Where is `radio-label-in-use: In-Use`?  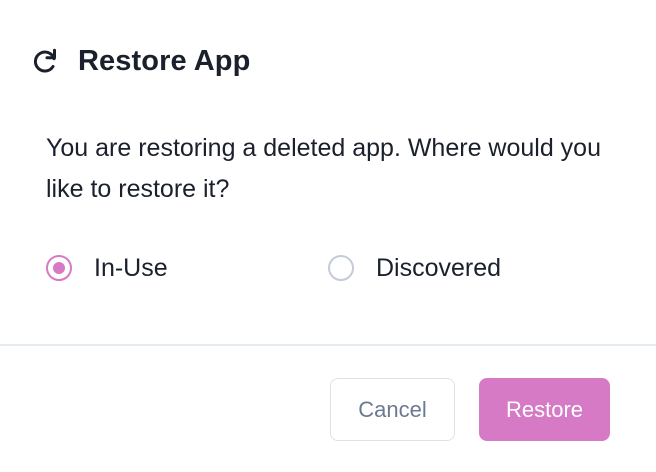 radio-label-in-use: In-Use is located at coordinates (131, 267).